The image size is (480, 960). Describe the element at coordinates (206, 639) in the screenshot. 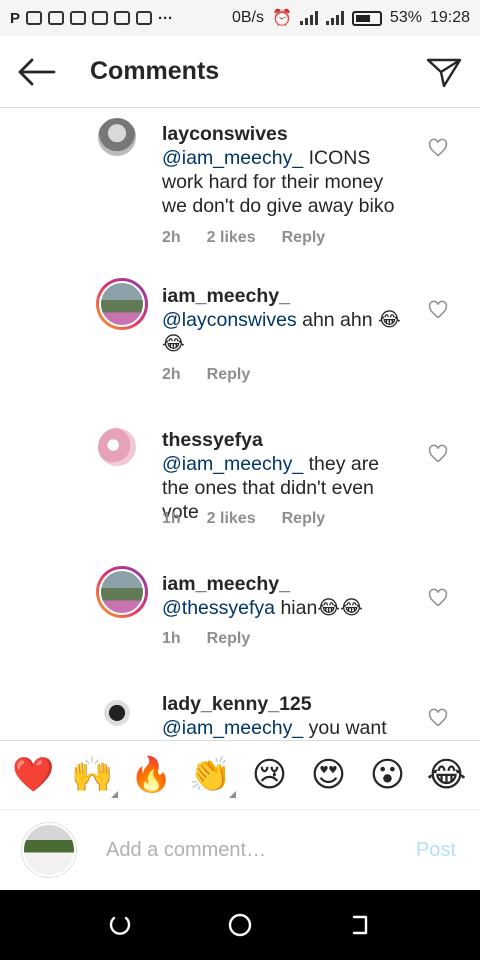

I see `comment-meta: 1h Reply` at that location.